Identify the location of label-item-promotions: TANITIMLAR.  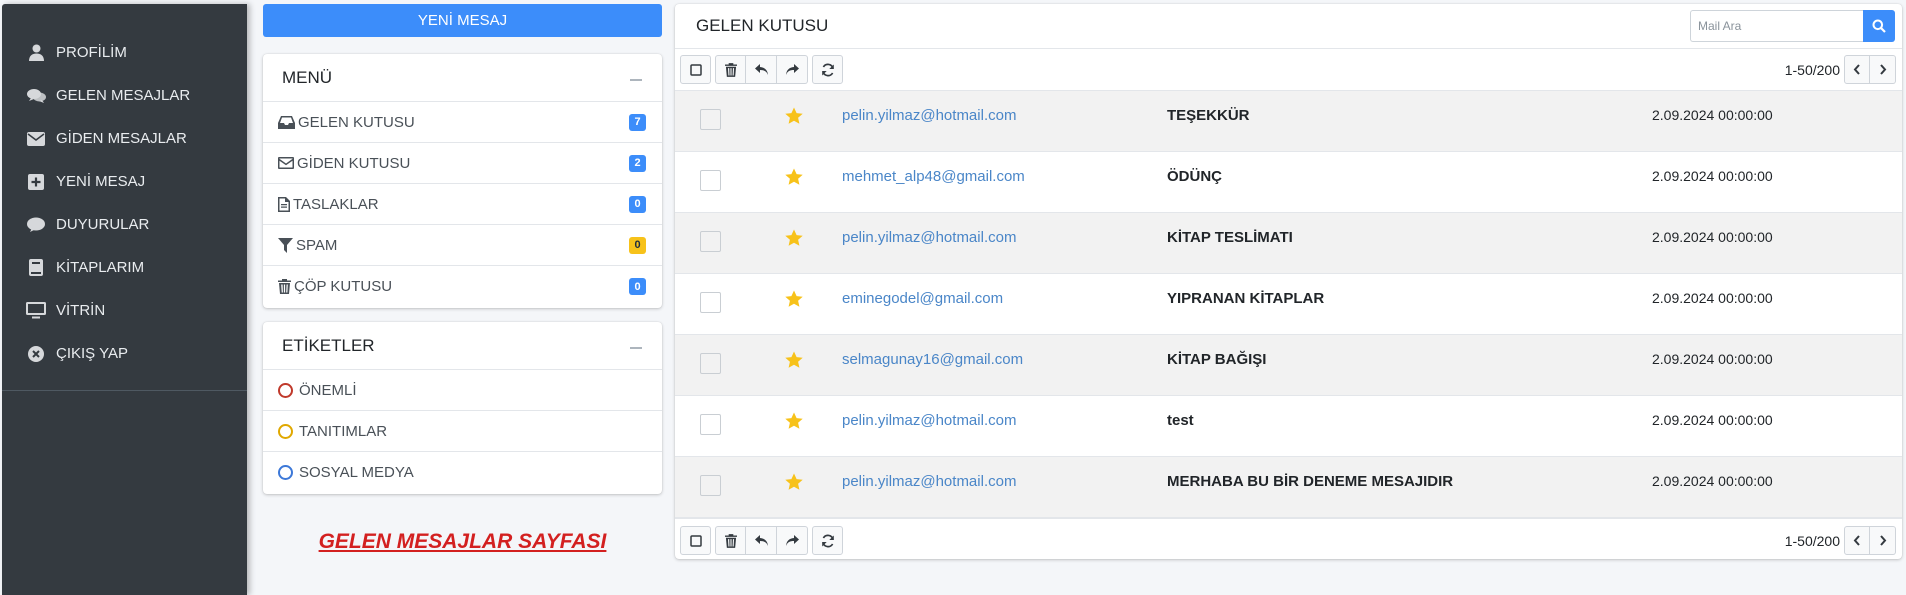
(462, 431).